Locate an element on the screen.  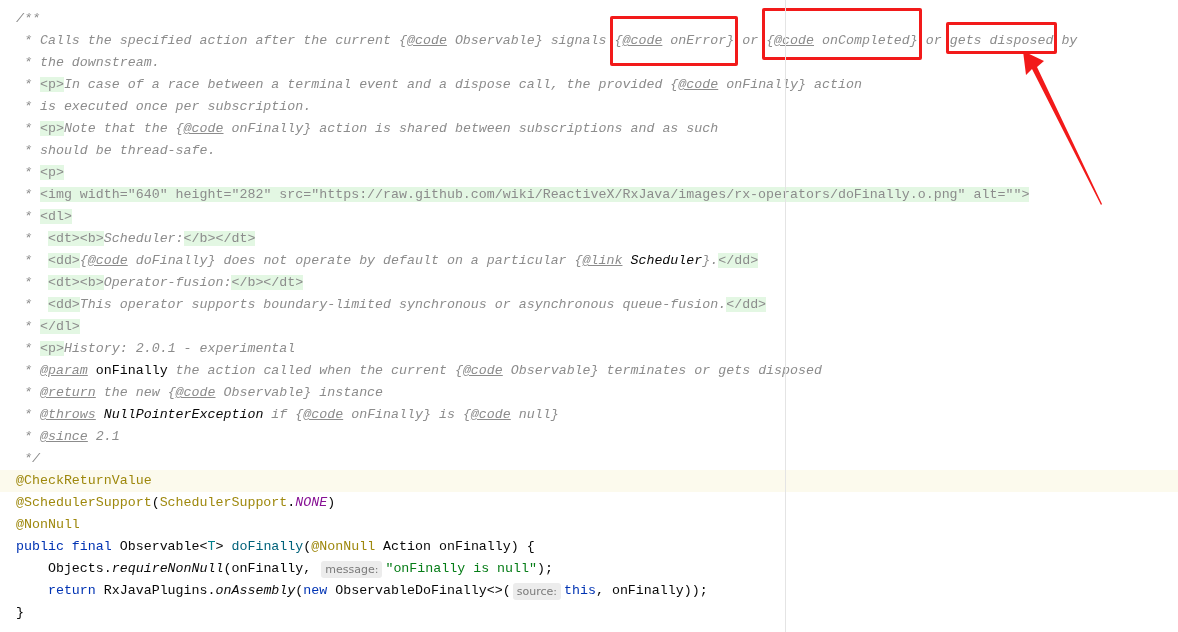
code-line: gets disposed is located at coordinates (1001, 40).